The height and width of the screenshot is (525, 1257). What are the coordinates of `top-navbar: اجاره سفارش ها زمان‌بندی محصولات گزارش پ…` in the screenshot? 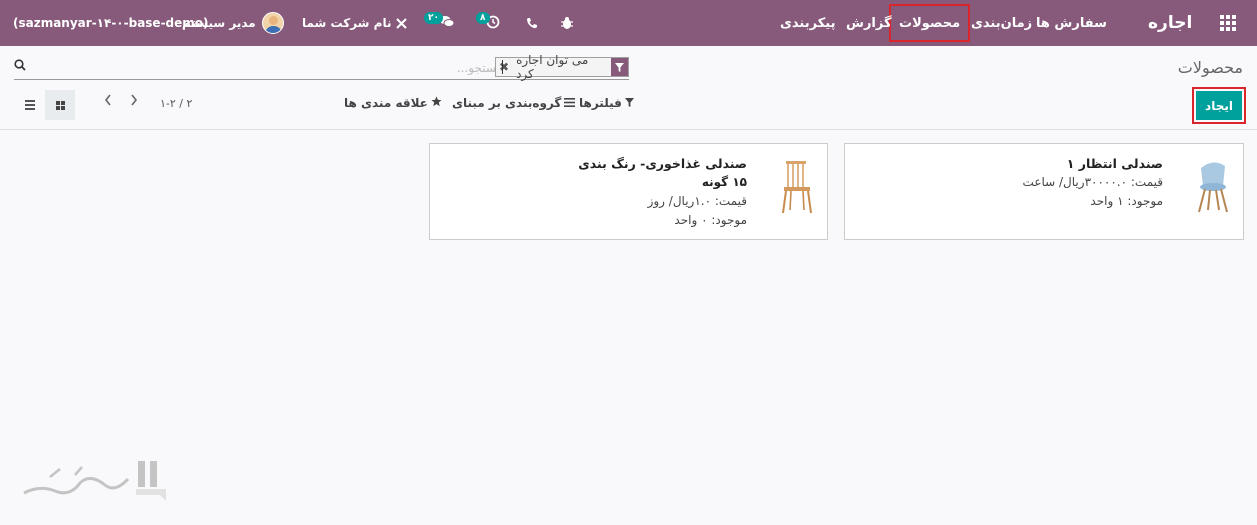 It's located at (628, 23).